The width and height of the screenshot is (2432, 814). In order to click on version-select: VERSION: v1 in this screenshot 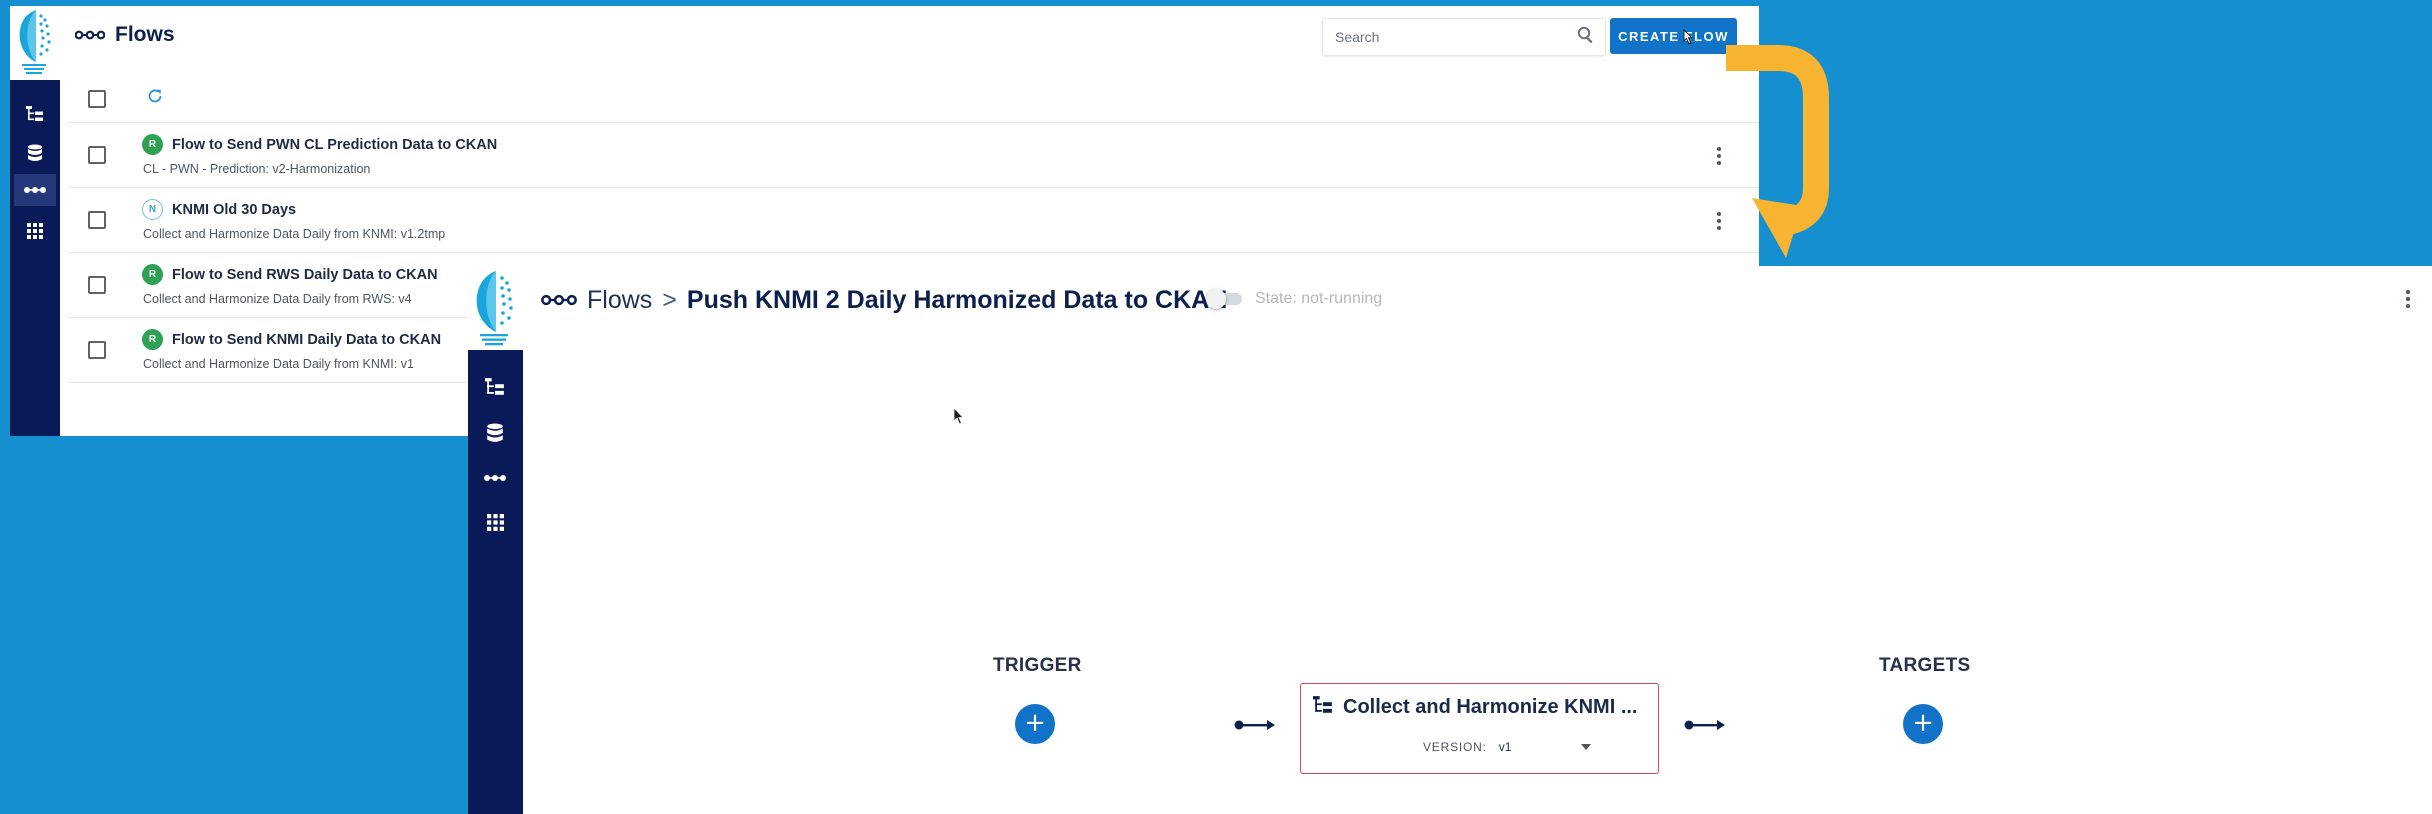, I will do `click(1507, 747)`.